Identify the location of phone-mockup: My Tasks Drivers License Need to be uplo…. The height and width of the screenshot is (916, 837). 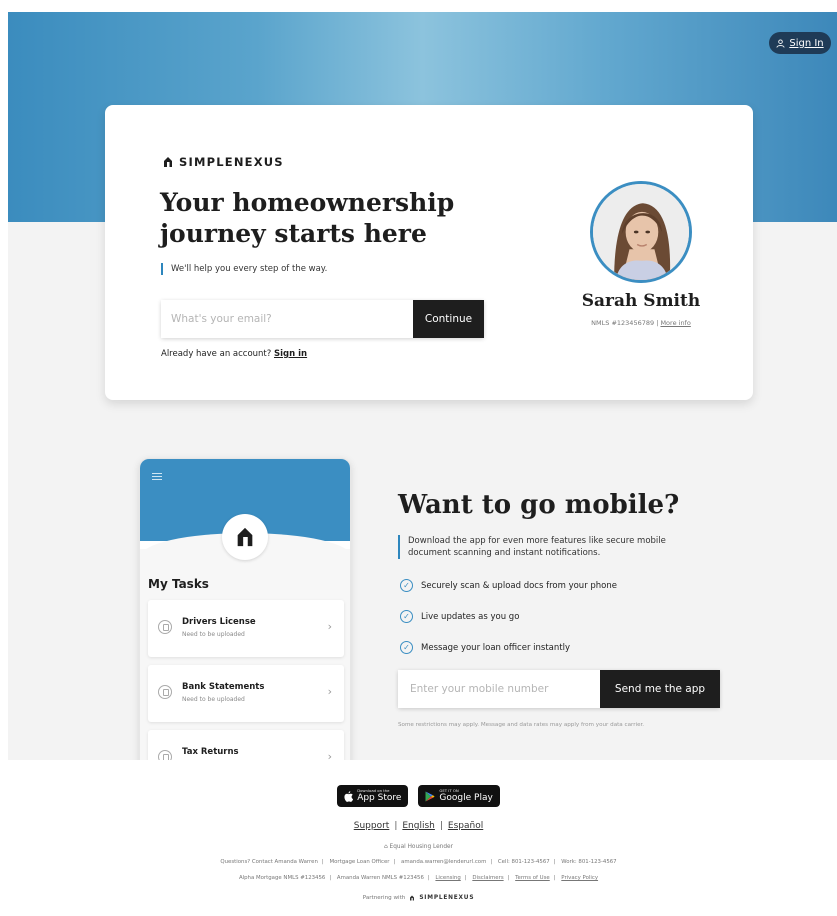
(245, 609).